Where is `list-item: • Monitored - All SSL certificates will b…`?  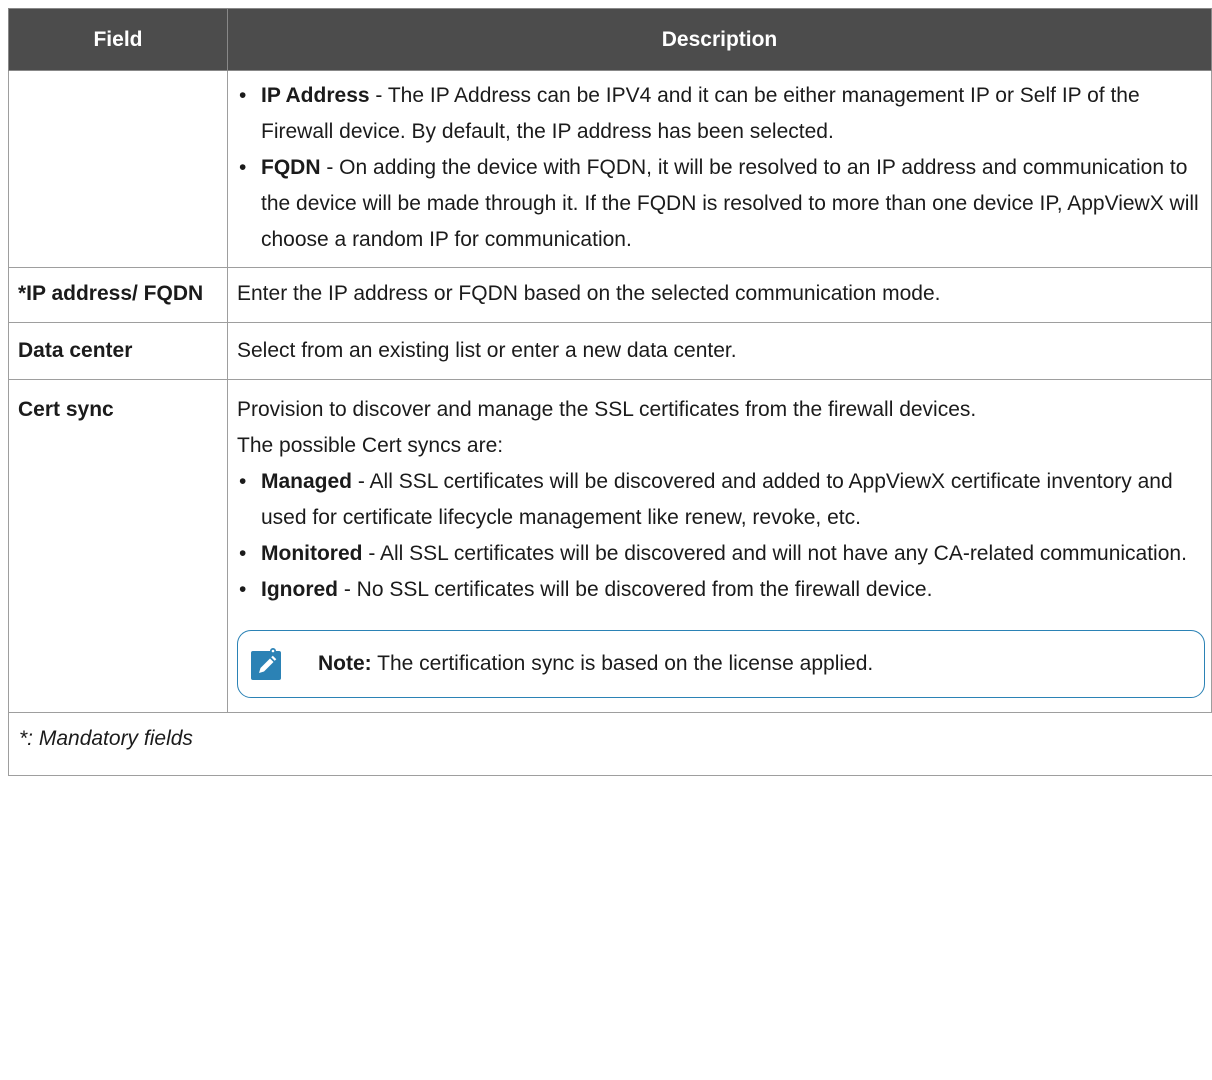
list-item: • Monitored - All SSL certificates will b… is located at coordinates (713, 553).